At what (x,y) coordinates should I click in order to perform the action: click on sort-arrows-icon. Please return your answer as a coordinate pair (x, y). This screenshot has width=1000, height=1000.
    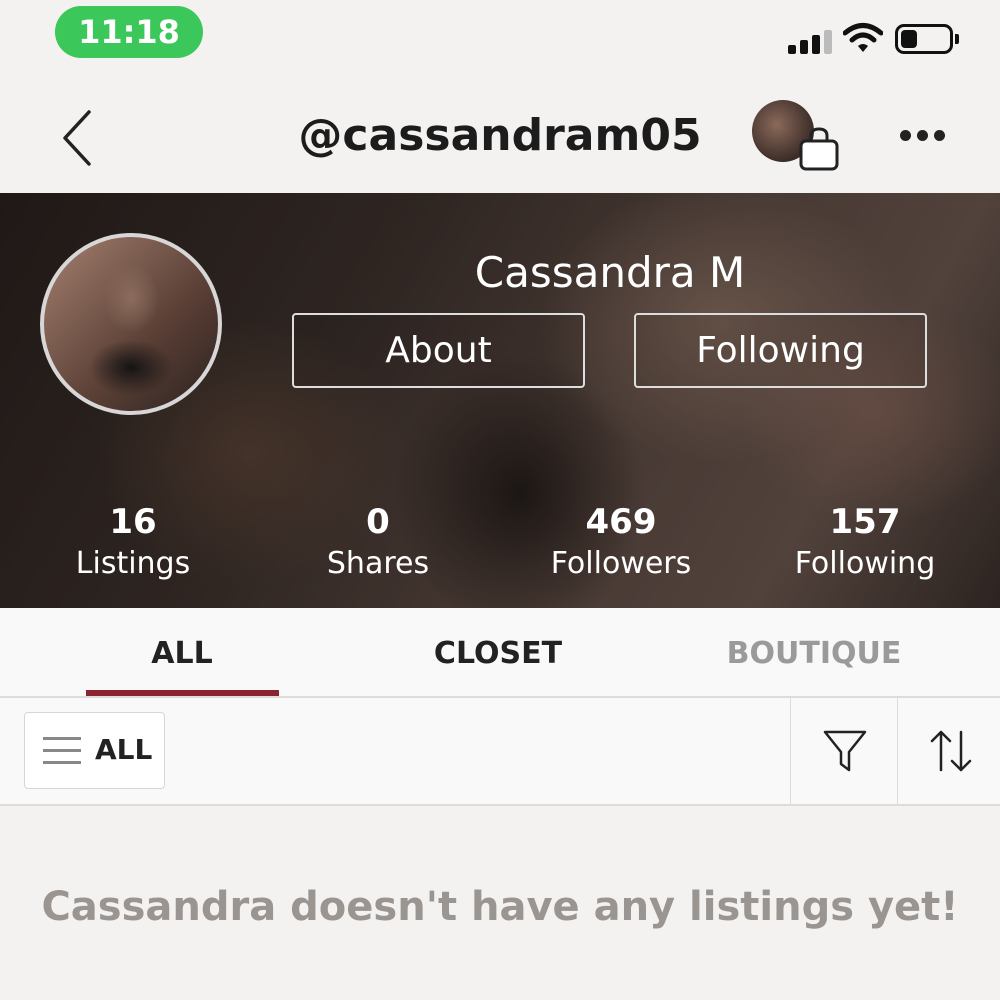
    Looking at the image, I should click on (951, 751).